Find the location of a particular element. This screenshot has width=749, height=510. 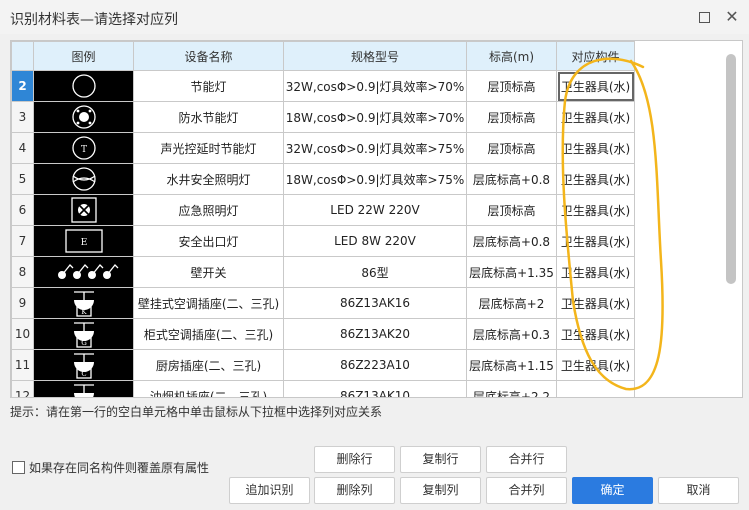

elevation-cell: 层底标高+2.2 is located at coordinates (511, 388).